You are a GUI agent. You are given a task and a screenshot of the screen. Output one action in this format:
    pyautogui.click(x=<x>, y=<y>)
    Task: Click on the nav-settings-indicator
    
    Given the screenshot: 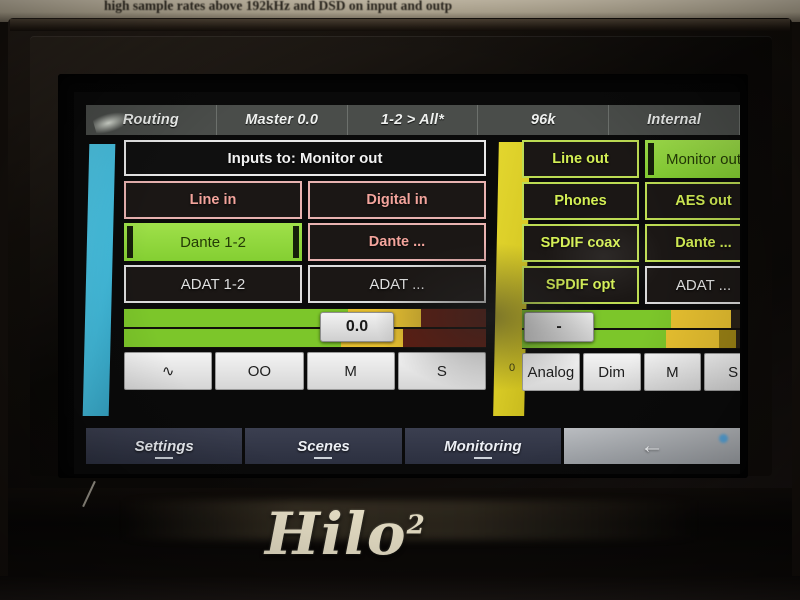 What is the action you would take?
    pyautogui.click(x=164, y=458)
    